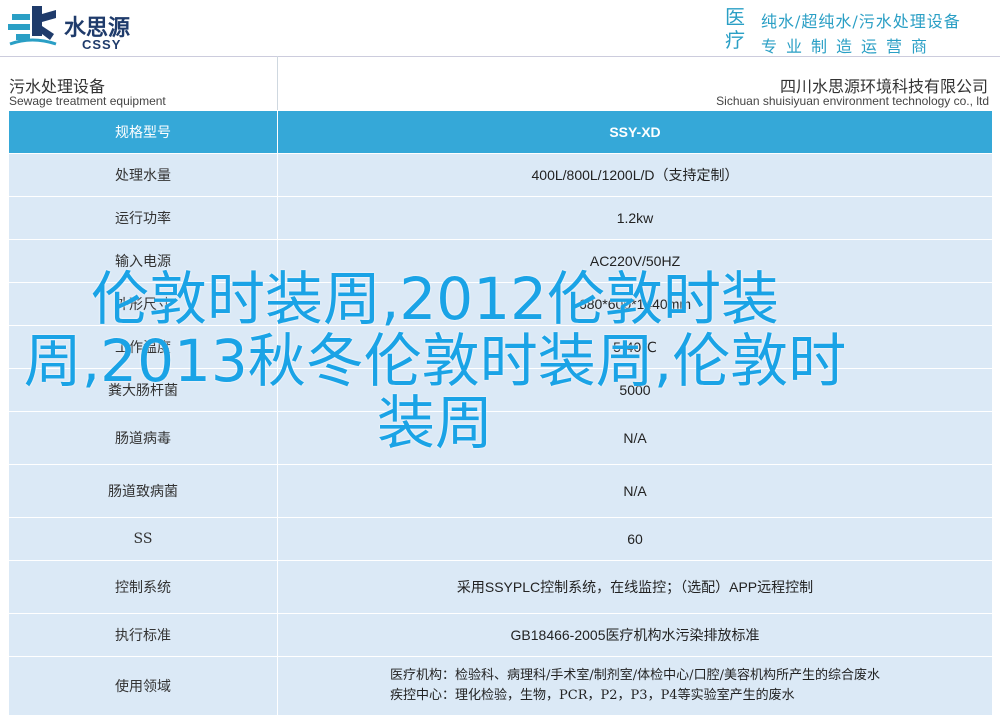  What do you see at coordinates (635, 175) in the screenshot?
I see `row-value: 400L/800L/1200L/D（支持定制）` at bounding box center [635, 175].